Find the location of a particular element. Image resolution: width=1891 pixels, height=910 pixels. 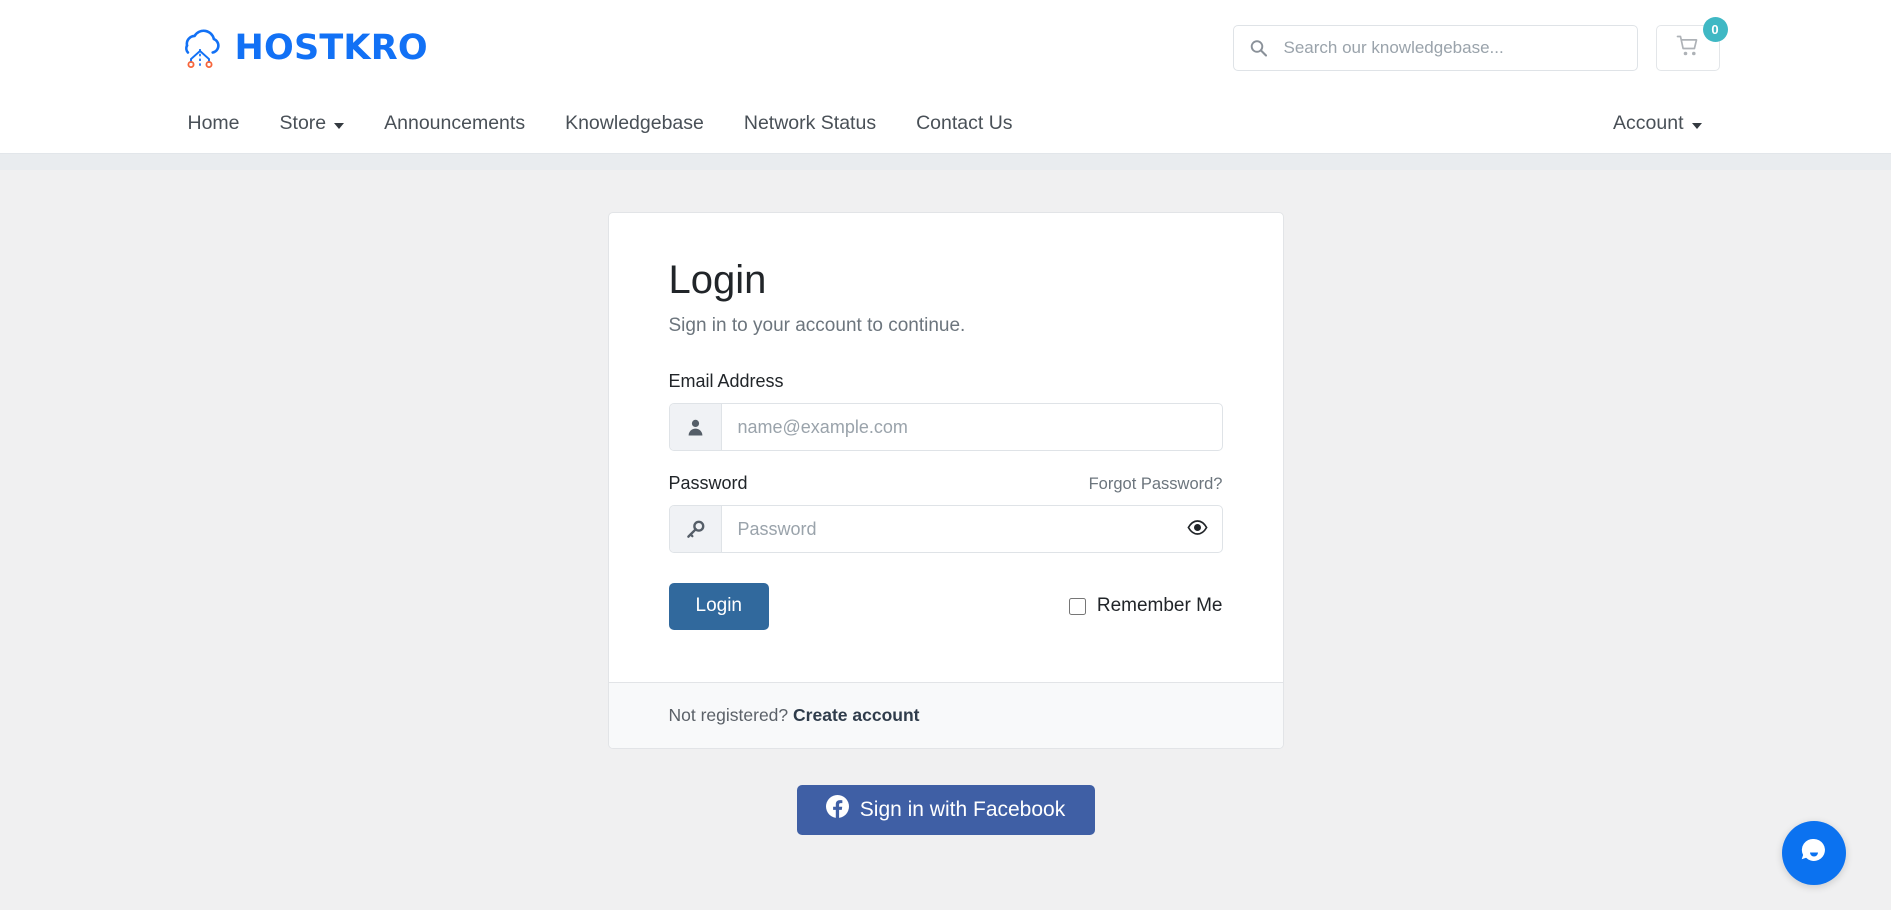

login-card-footer: Not registered? Create account is located at coordinates (945, 714).